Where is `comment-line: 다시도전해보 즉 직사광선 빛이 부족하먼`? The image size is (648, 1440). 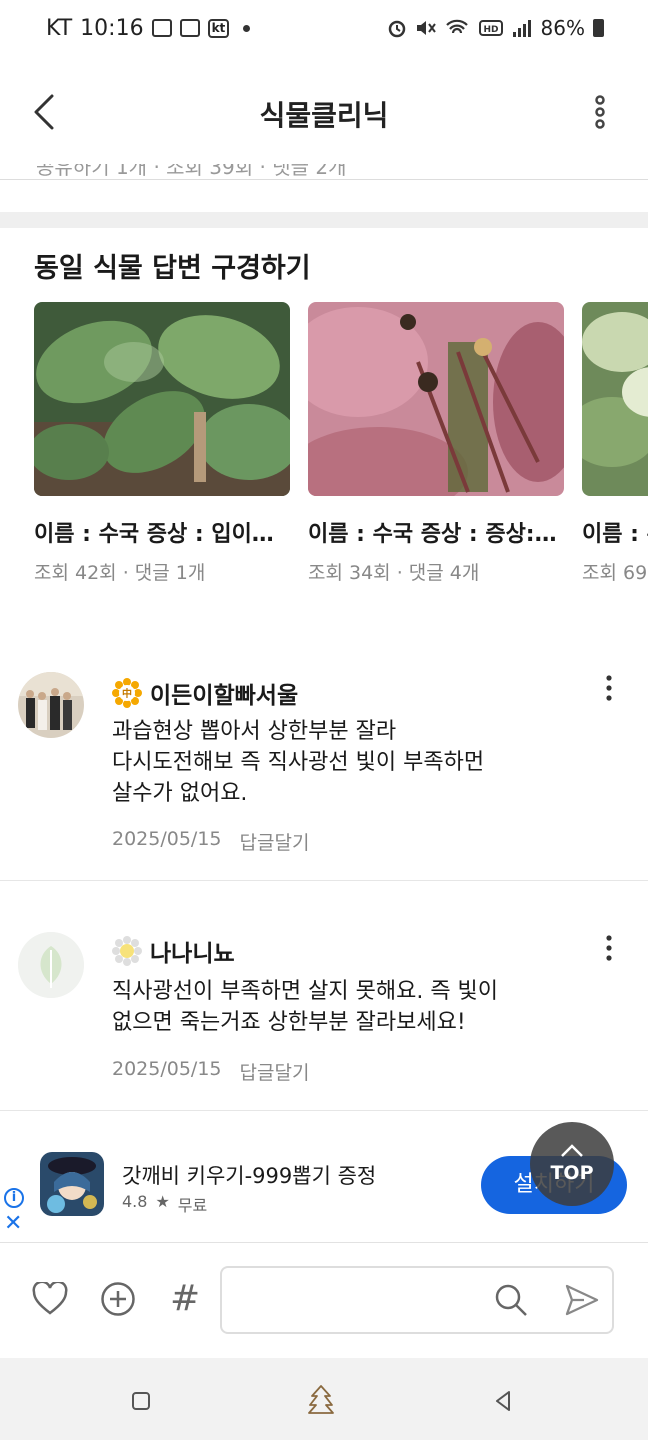 comment-line: 다시도전해보 즉 직사광선 빛이 부족하먼 is located at coordinates (298, 762).